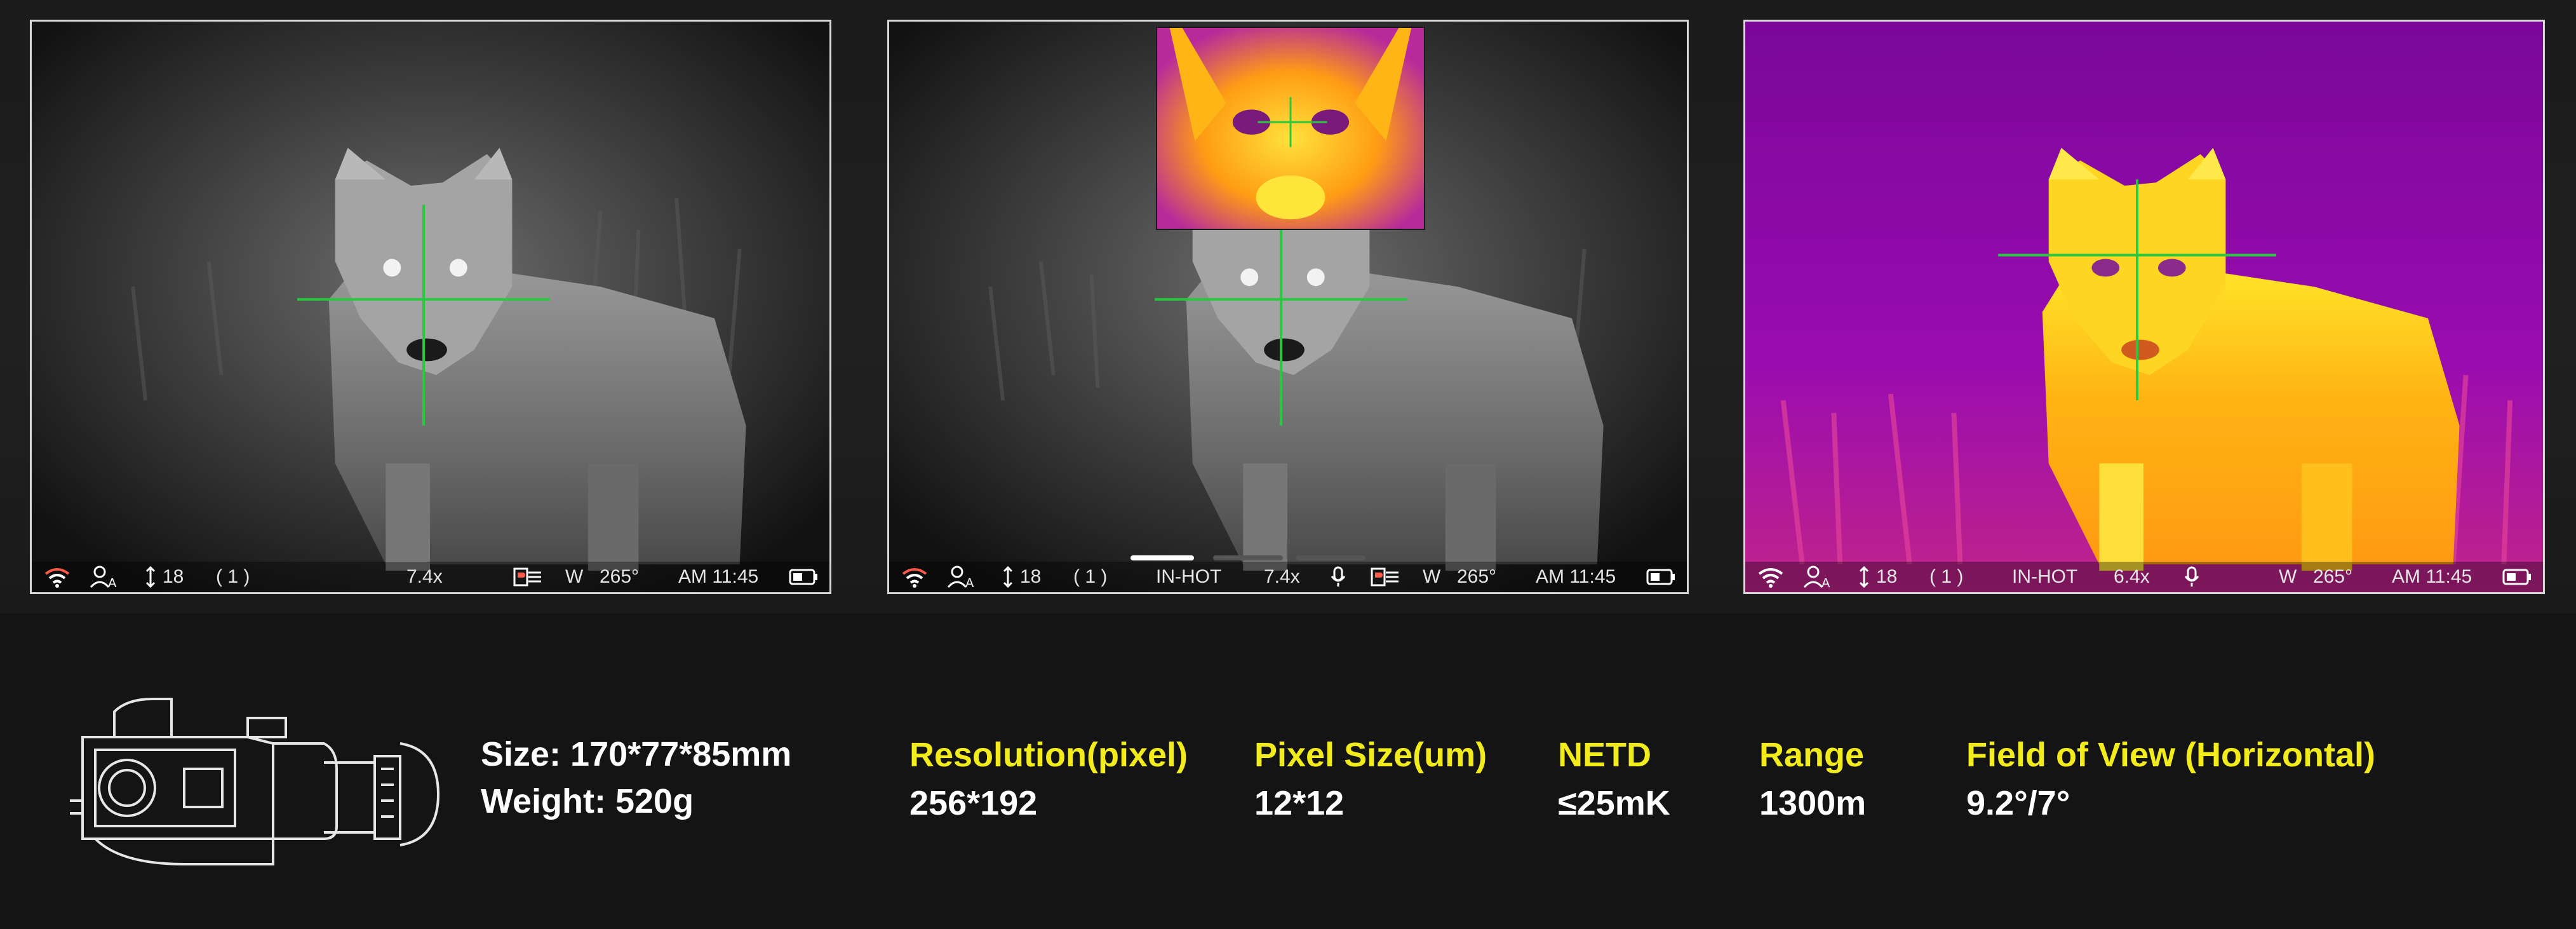 This screenshot has width=2576, height=929. I want to click on page-dot-active, so click(1162, 557).